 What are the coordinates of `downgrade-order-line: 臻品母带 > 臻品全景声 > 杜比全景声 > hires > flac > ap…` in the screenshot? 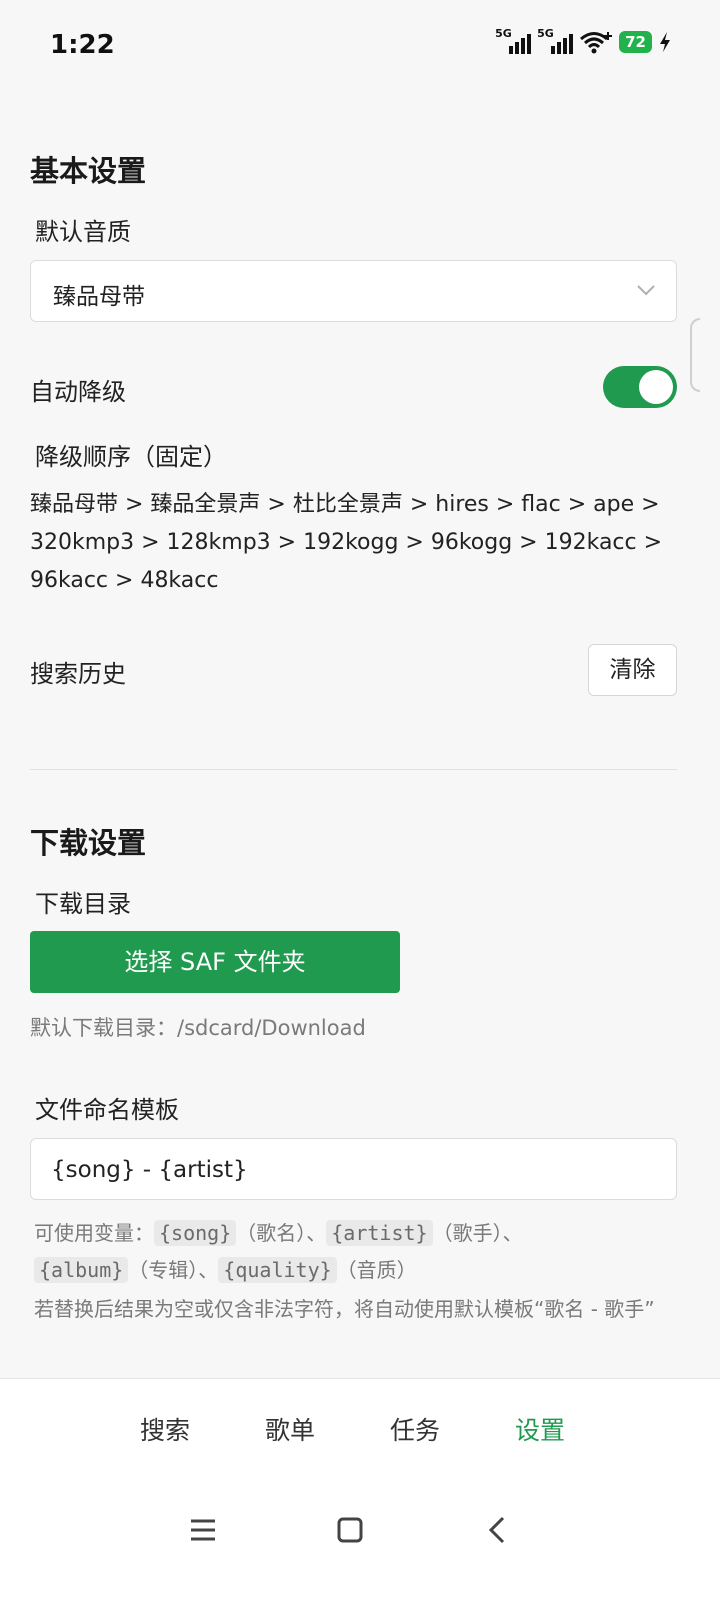 It's located at (345, 504).